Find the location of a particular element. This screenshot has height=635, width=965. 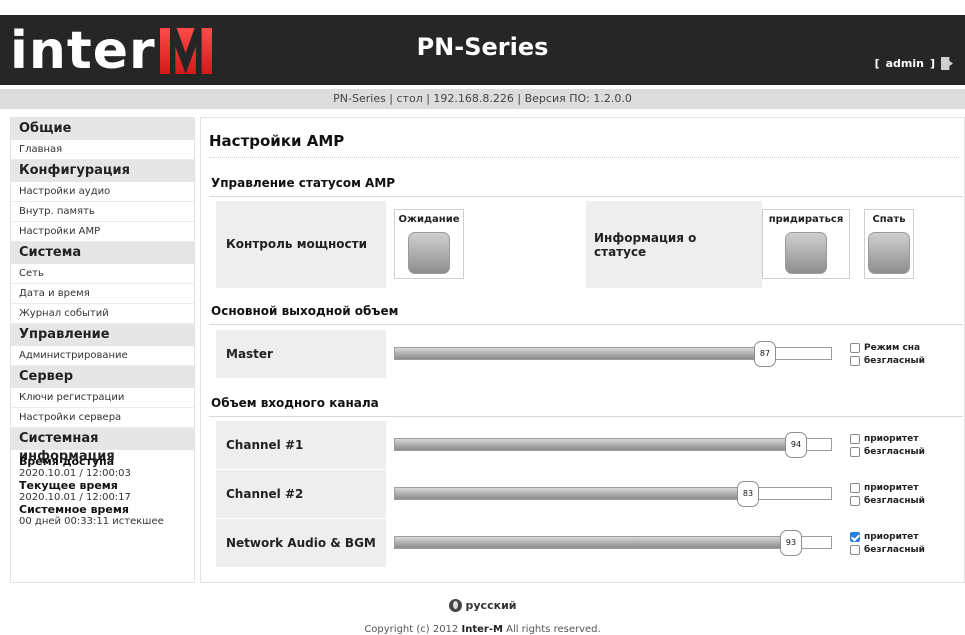

power-control-label: Контроль мощности is located at coordinates (297, 244).